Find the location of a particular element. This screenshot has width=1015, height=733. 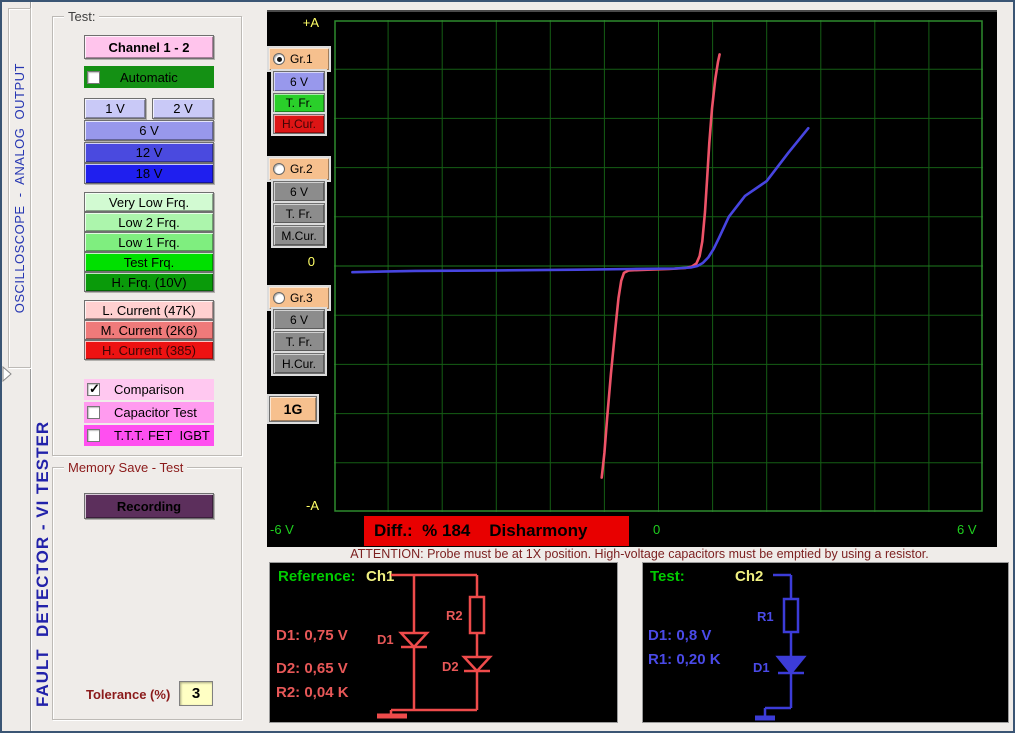

current-high-button: H. Current (385) is located at coordinates (149, 350).